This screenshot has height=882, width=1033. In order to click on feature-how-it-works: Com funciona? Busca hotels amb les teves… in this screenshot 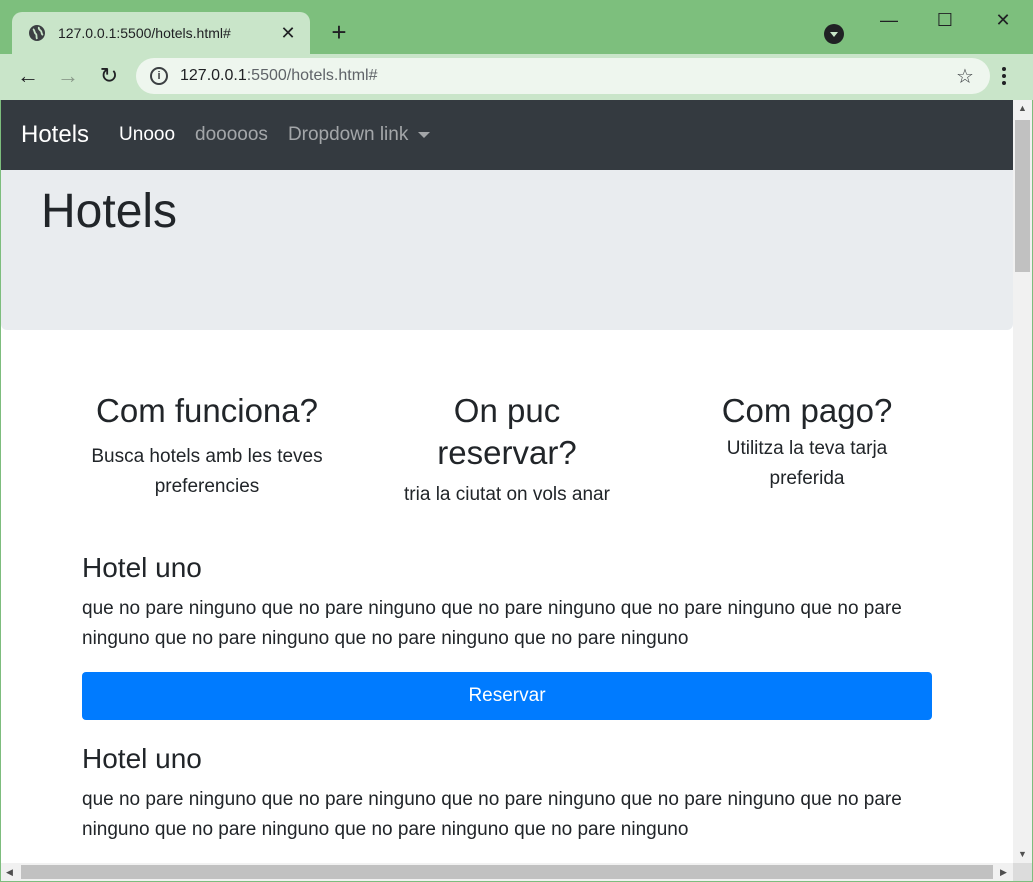, I will do `click(207, 450)`.